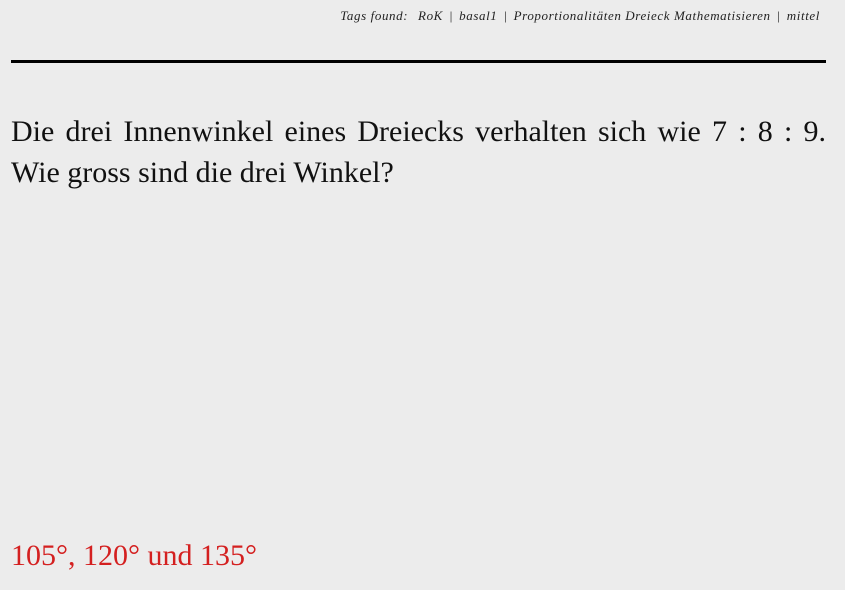  I want to click on tag-basal1: basal1, so click(478, 15).